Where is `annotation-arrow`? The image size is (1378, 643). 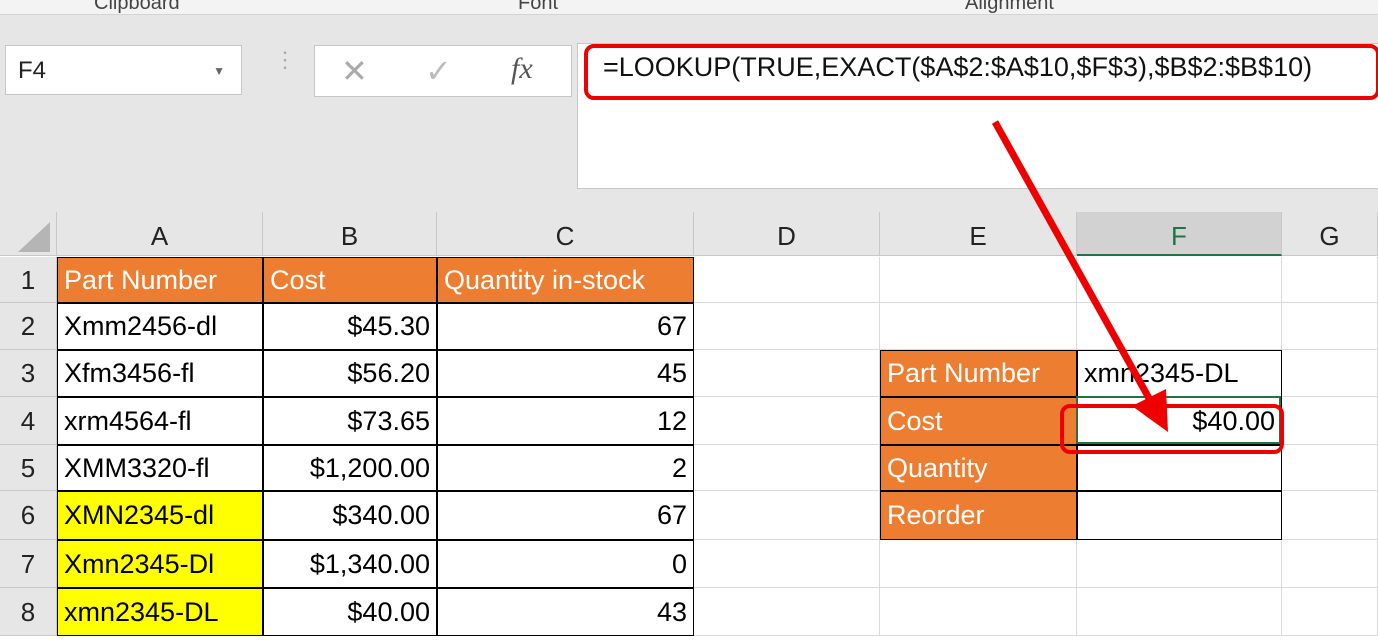
annotation-arrow is located at coordinates (1079, 276).